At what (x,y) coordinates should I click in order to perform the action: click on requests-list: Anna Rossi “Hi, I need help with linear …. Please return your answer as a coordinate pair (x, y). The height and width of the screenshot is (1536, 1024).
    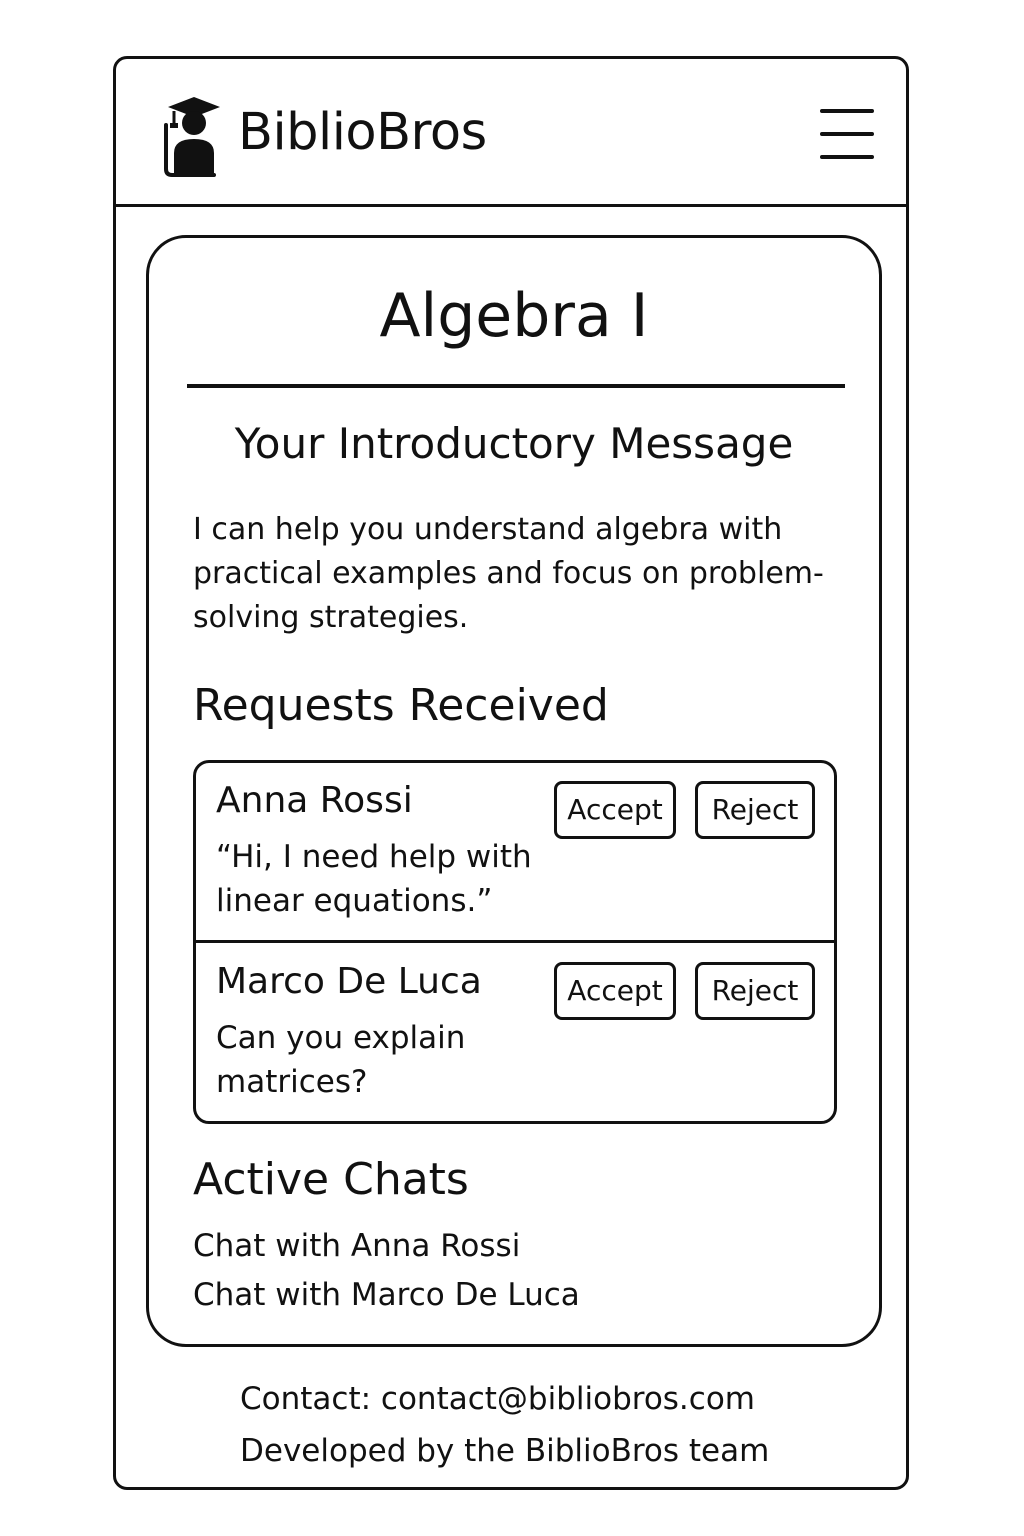
    Looking at the image, I should click on (515, 942).